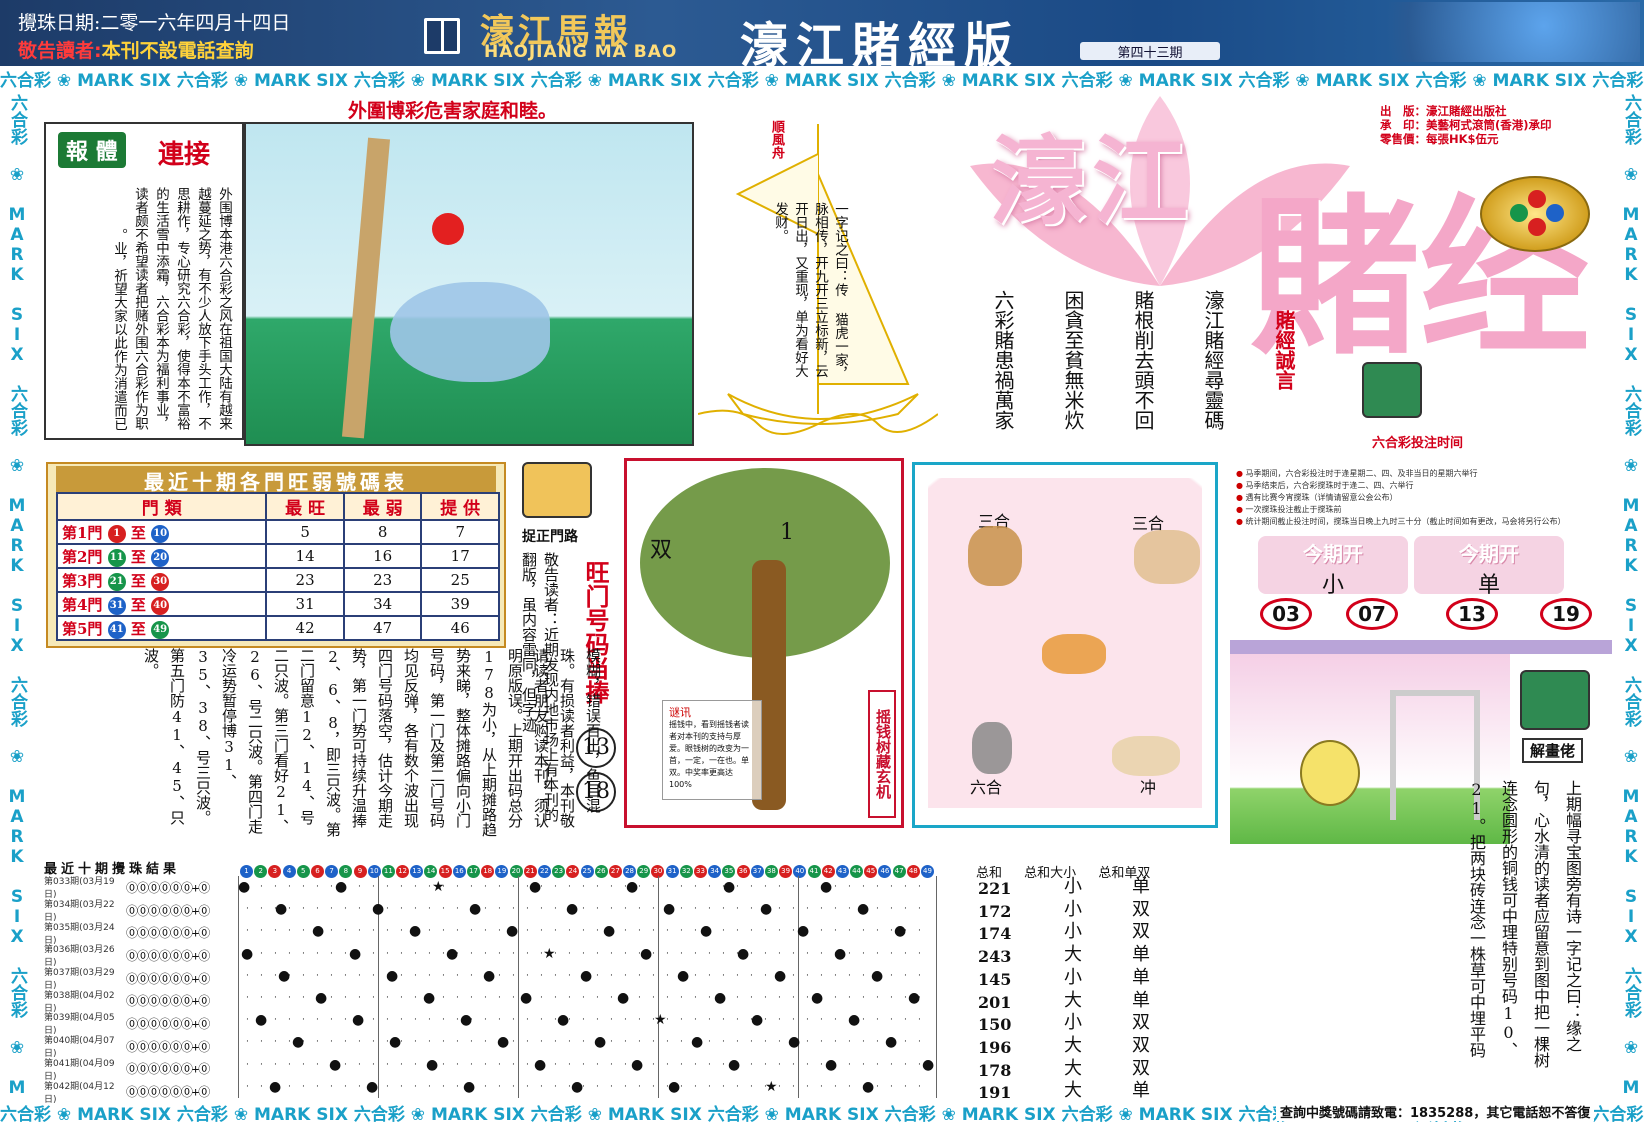 The width and height of the screenshot is (1644, 1132). Describe the element at coordinates (994, 991) in the screenshot. I see `sum-values: 221 172 174 243 145 201 150 196 178 191` at that location.